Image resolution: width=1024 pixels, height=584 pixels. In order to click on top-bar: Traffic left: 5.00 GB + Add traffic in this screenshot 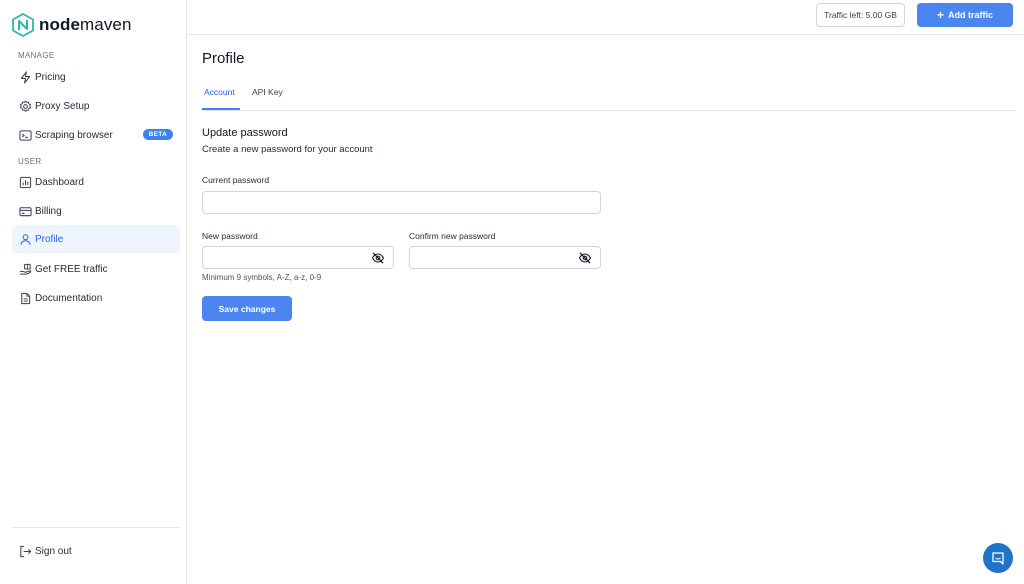, I will do `click(605, 17)`.